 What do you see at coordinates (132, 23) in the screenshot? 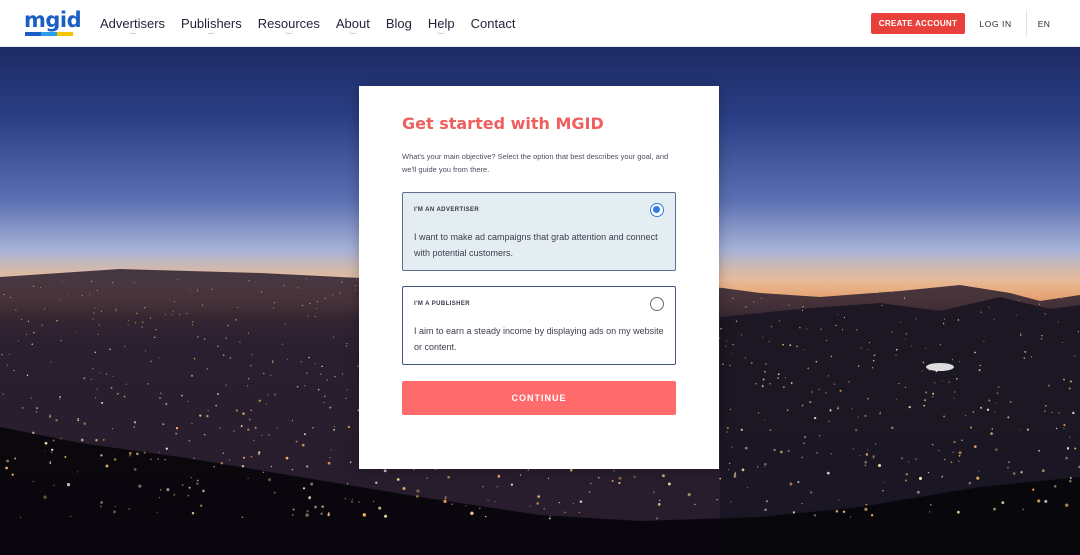
I see `nav-advertisers: Advertisers` at bounding box center [132, 23].